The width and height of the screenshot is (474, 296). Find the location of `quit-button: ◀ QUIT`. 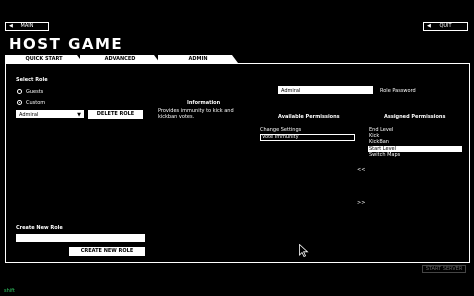

quit-button: ◀ QUIT is located at coordinates (445, 26).